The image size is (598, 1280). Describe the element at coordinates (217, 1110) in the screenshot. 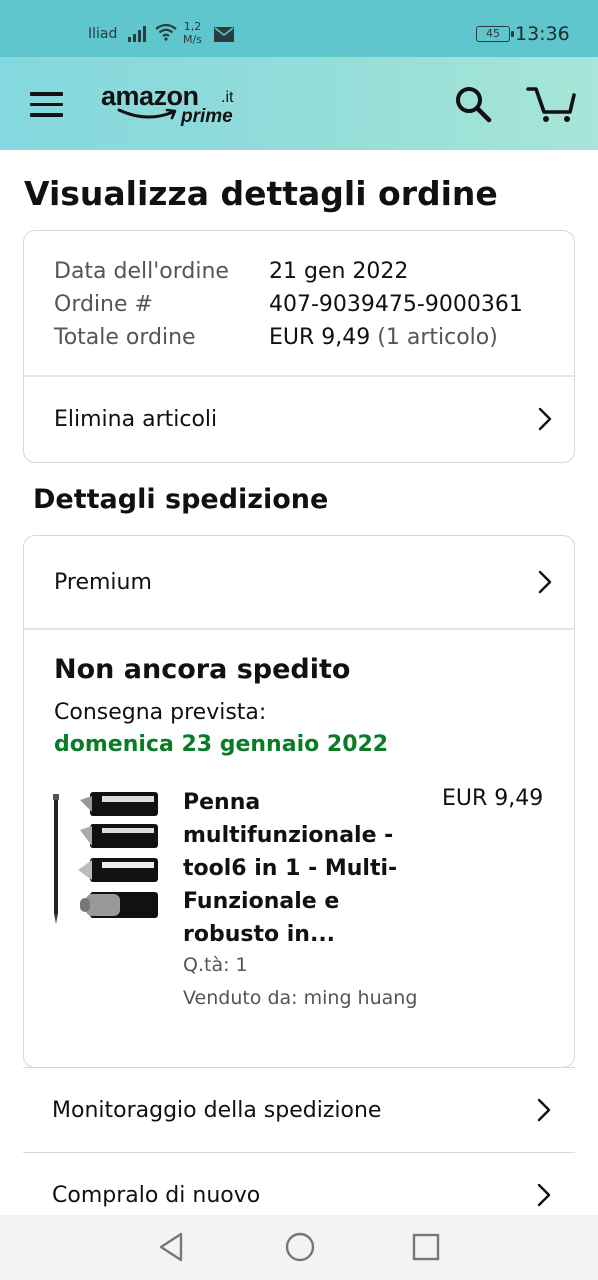

I see `track-shipment-label: Monitoraggio della spedizione` at that location.